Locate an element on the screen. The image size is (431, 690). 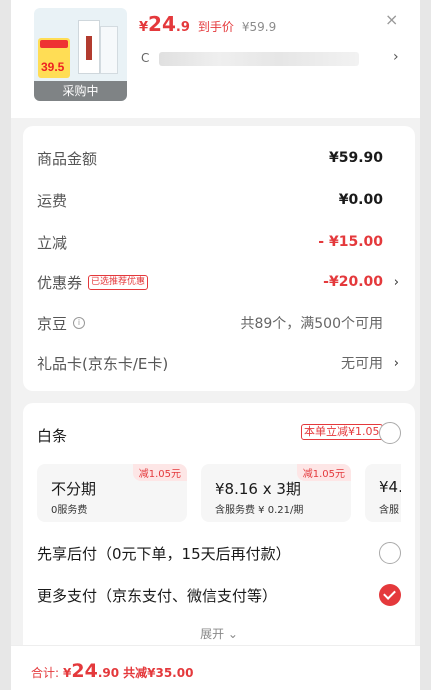
price-currency: ¥ is located at coordinates (144, 27).